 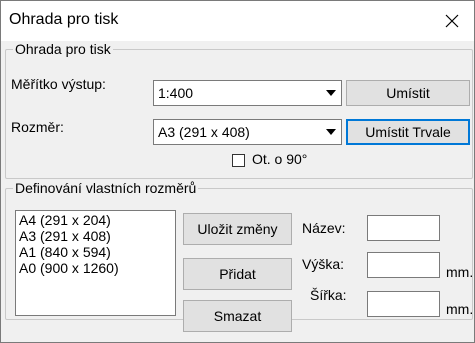 I want to click on scale-label: Měřítko výstup:, so click(x=58, y=84).